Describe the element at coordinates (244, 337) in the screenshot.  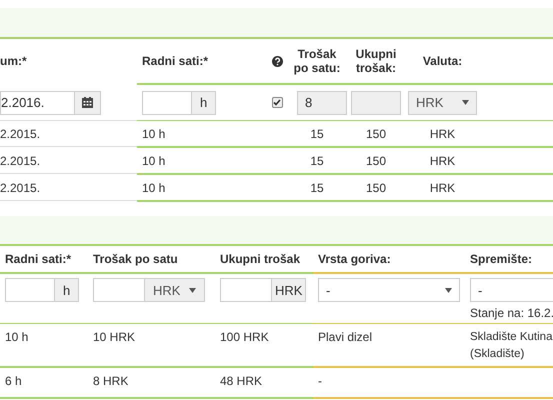
I see `table-cell: 100 HRK` at that location.